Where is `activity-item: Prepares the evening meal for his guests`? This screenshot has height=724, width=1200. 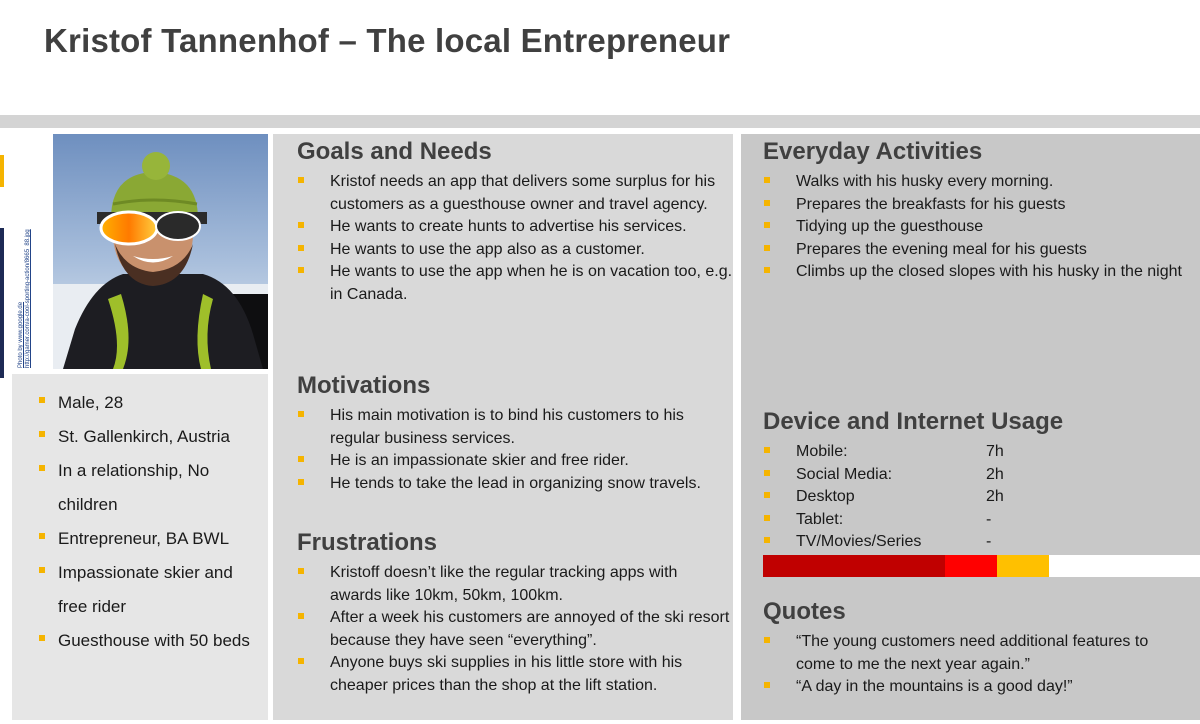
activity-item: Prepares the evening meal for his guests is located at coordinates (973, 250).